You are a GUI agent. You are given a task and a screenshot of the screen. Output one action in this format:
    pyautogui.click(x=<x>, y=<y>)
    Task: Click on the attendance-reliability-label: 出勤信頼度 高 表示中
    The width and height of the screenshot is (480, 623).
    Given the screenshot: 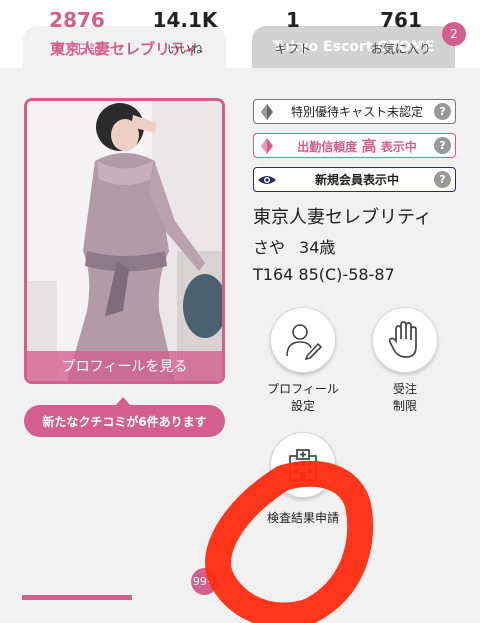 What is the action you would take?
    pyautogui.click(x=357, y=145)
    